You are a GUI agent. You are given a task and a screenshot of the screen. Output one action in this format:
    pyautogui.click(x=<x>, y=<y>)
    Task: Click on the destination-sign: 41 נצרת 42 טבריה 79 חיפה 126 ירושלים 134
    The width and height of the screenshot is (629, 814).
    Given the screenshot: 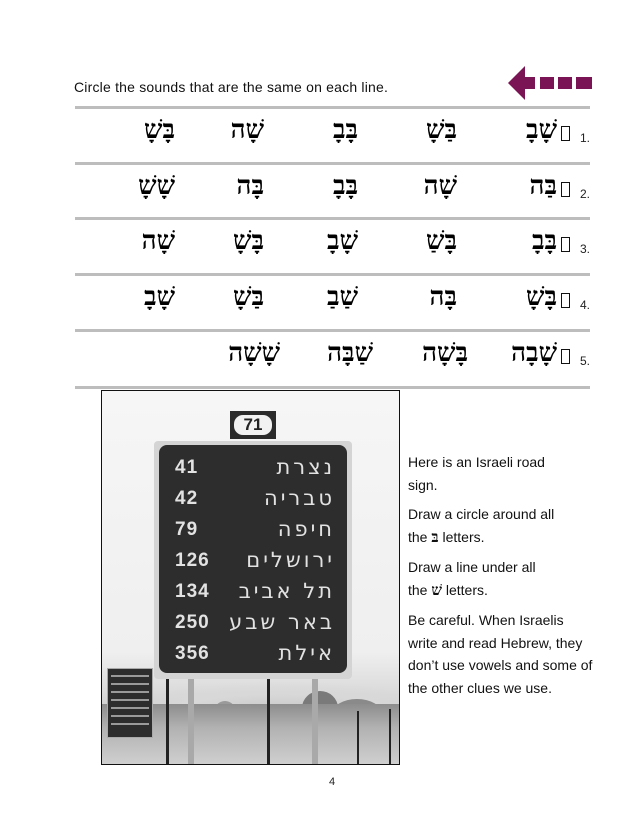 What is the action you would take?
    pyautogui.click(x=253, y=560)
    